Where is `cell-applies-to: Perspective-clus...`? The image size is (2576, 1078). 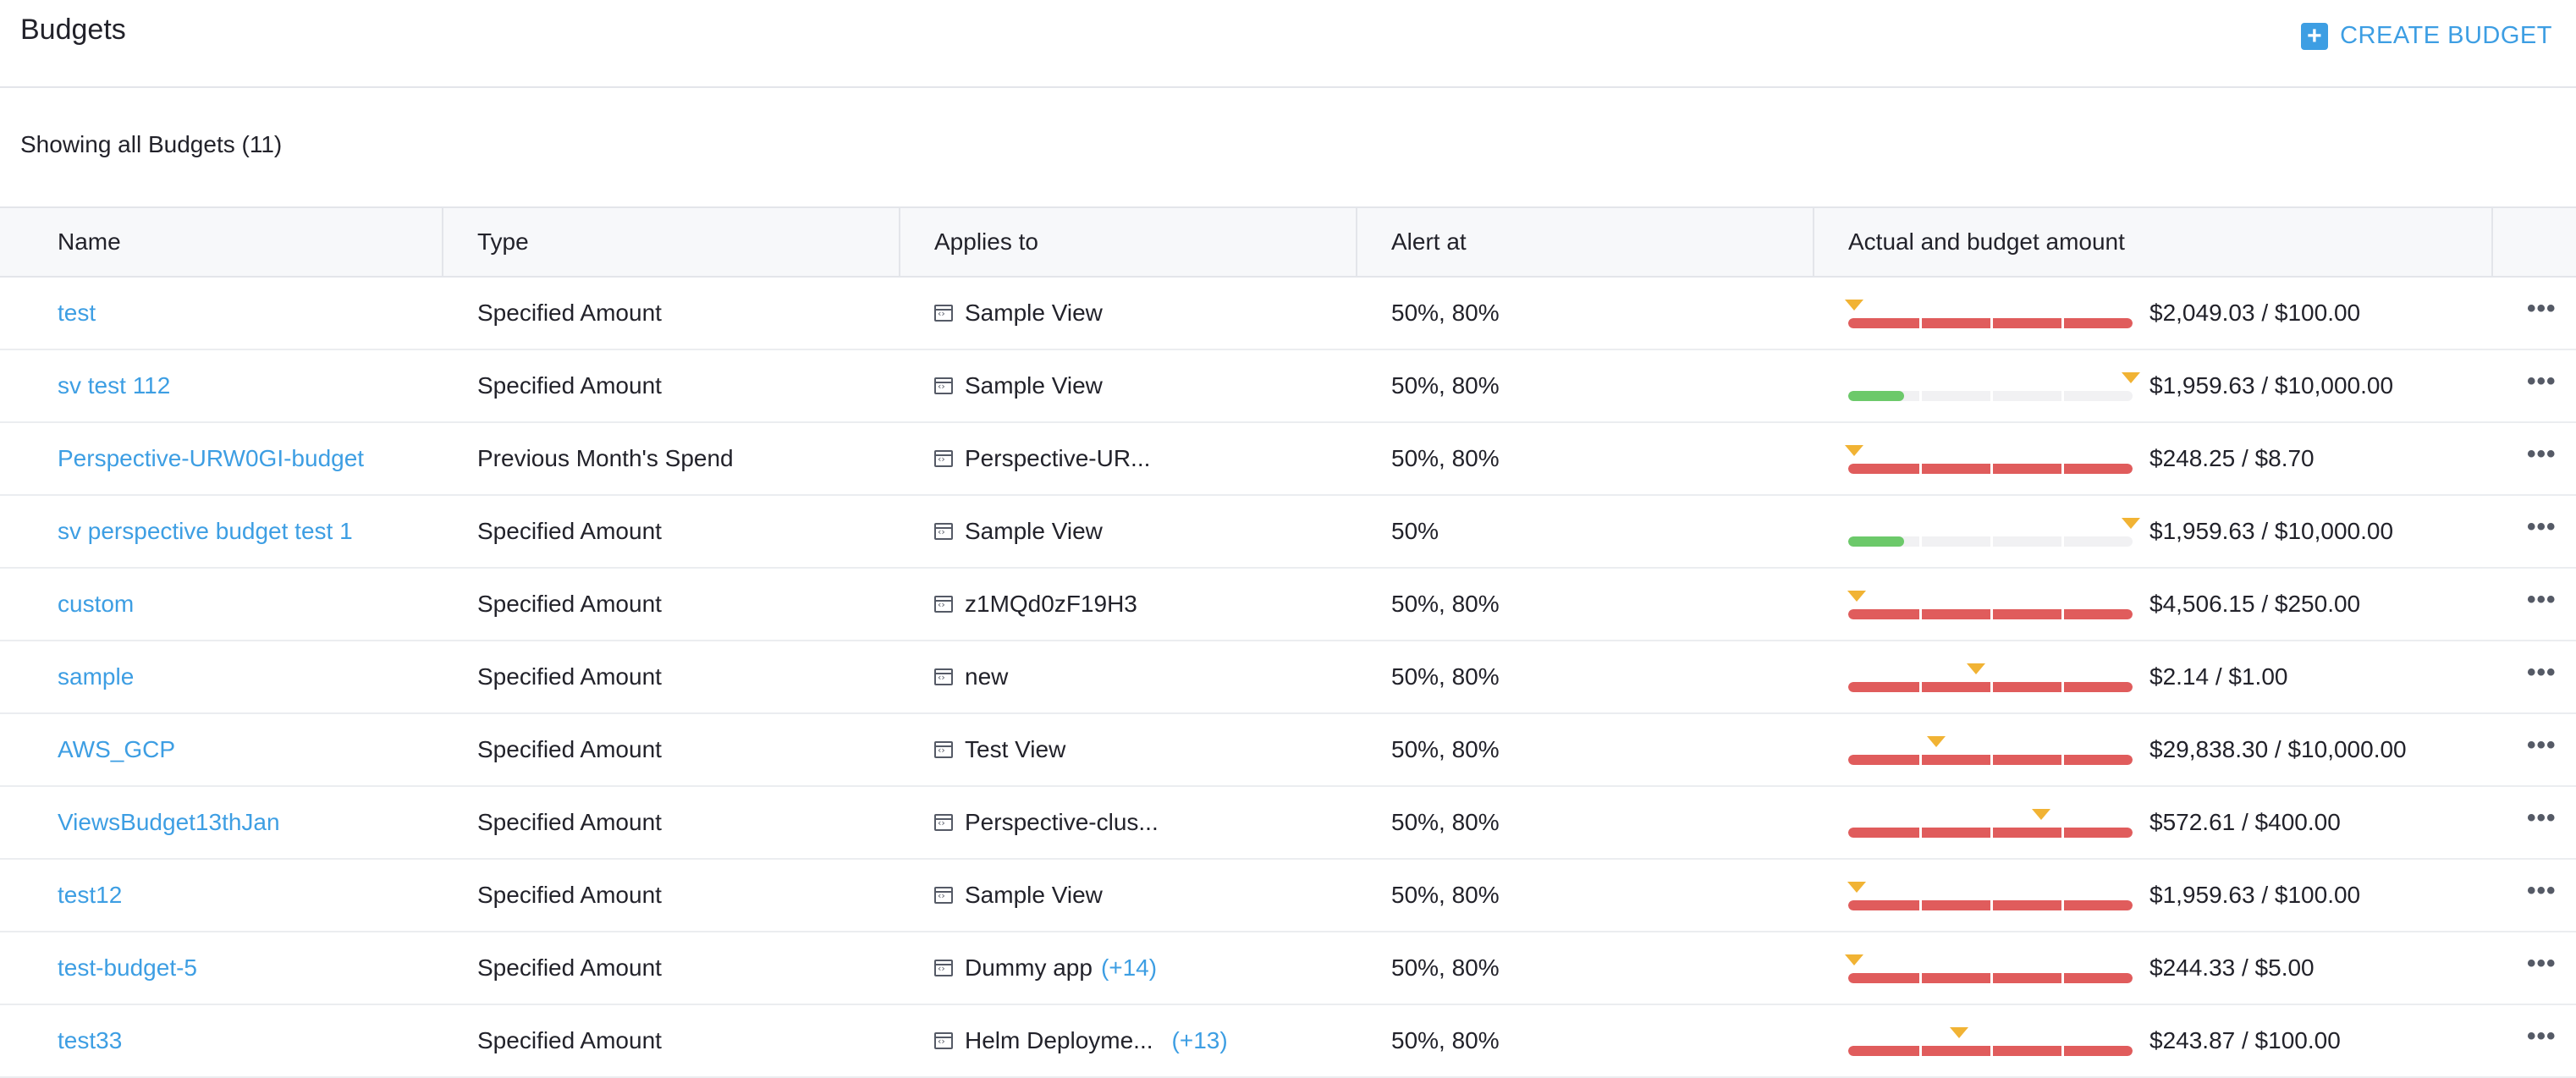
cell-applies-to: Perspective-clus... is located at coordinates (1128, 822).